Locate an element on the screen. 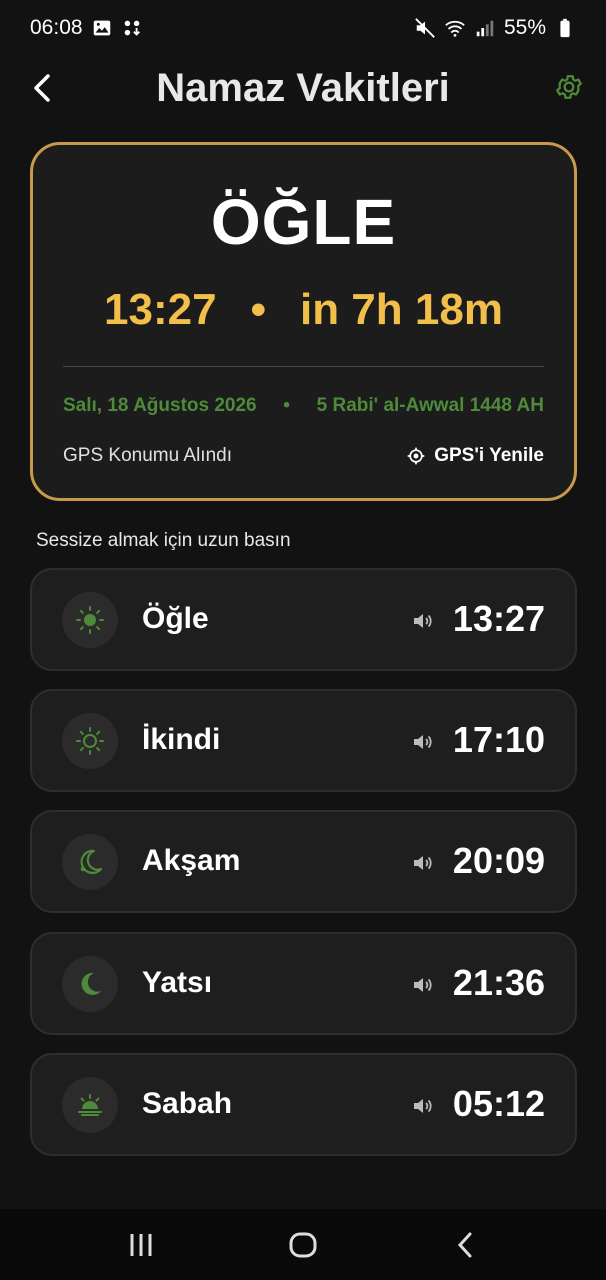 The image size is (606, 1280). nav-back-button is located at coordinates (465, 1245).